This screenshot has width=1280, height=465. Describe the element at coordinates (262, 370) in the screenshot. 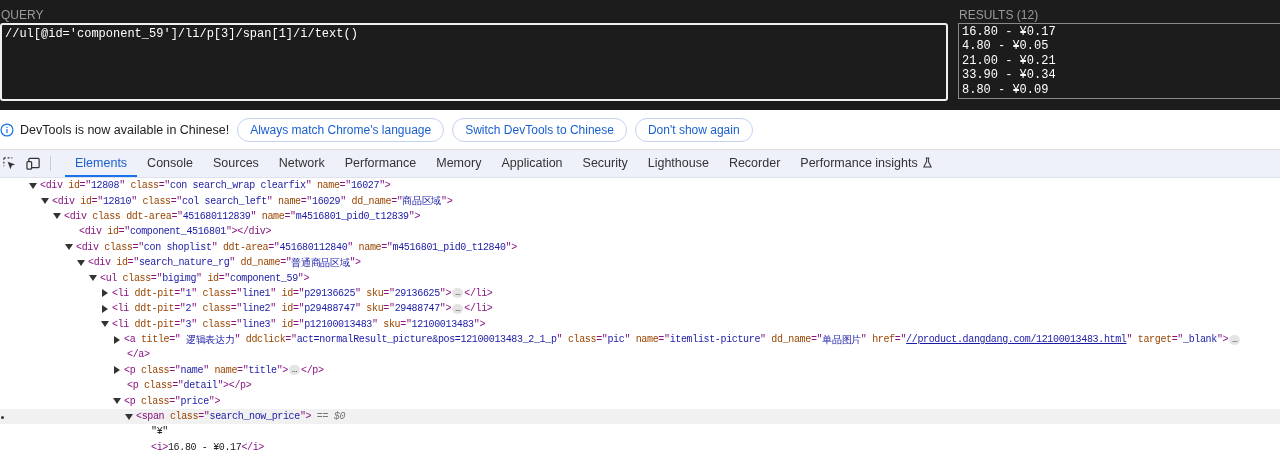

I see `attribute-value: title` at that location.